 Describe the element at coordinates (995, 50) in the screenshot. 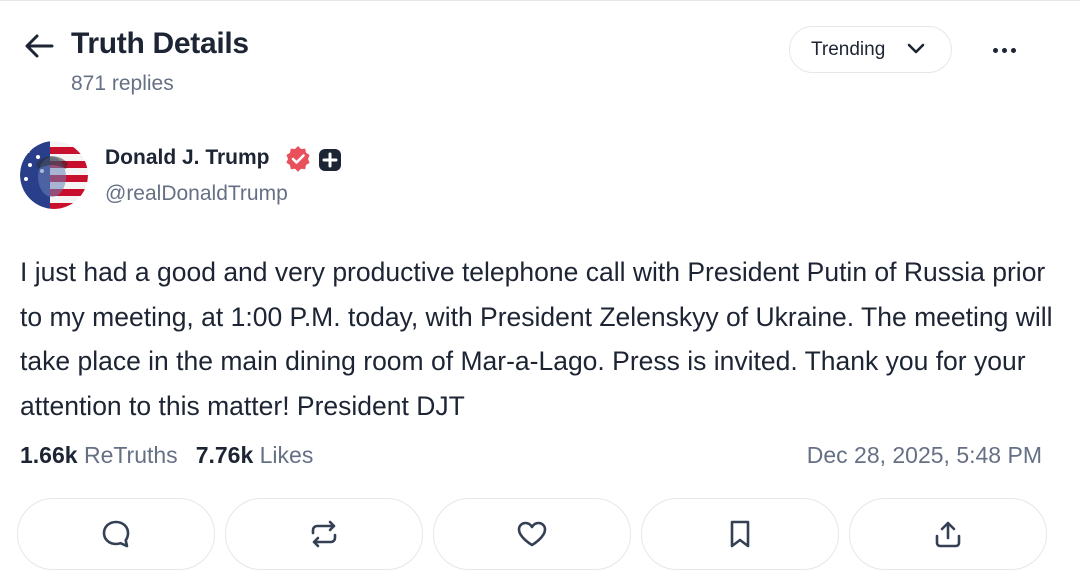

I see `more-options-icon` at that location.